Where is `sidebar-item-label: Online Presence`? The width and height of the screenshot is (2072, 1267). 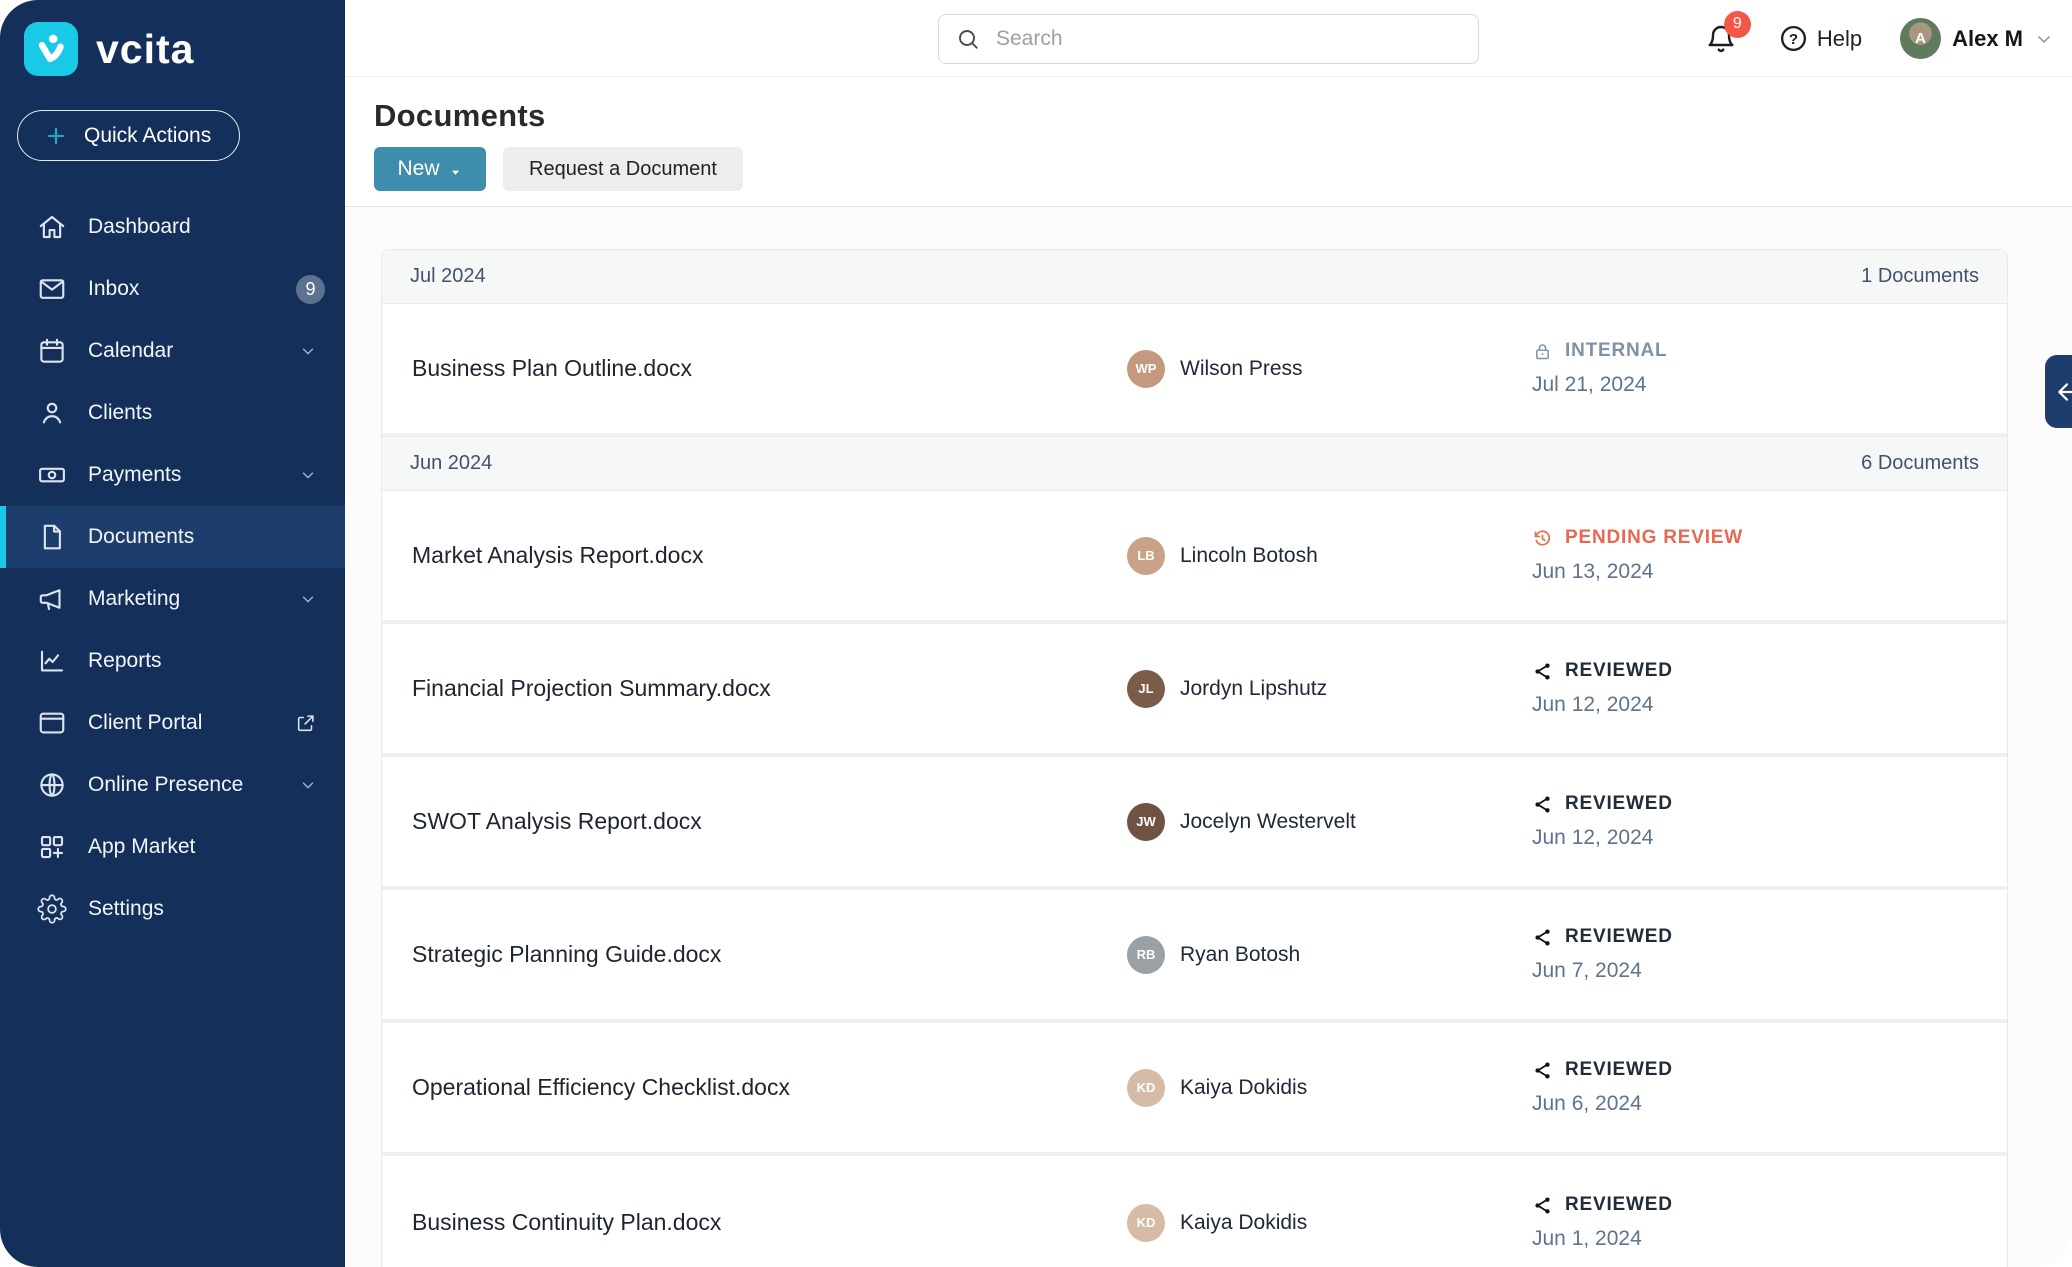 sidebar-item-label: Online Presence is located at coordinates (166, 784).